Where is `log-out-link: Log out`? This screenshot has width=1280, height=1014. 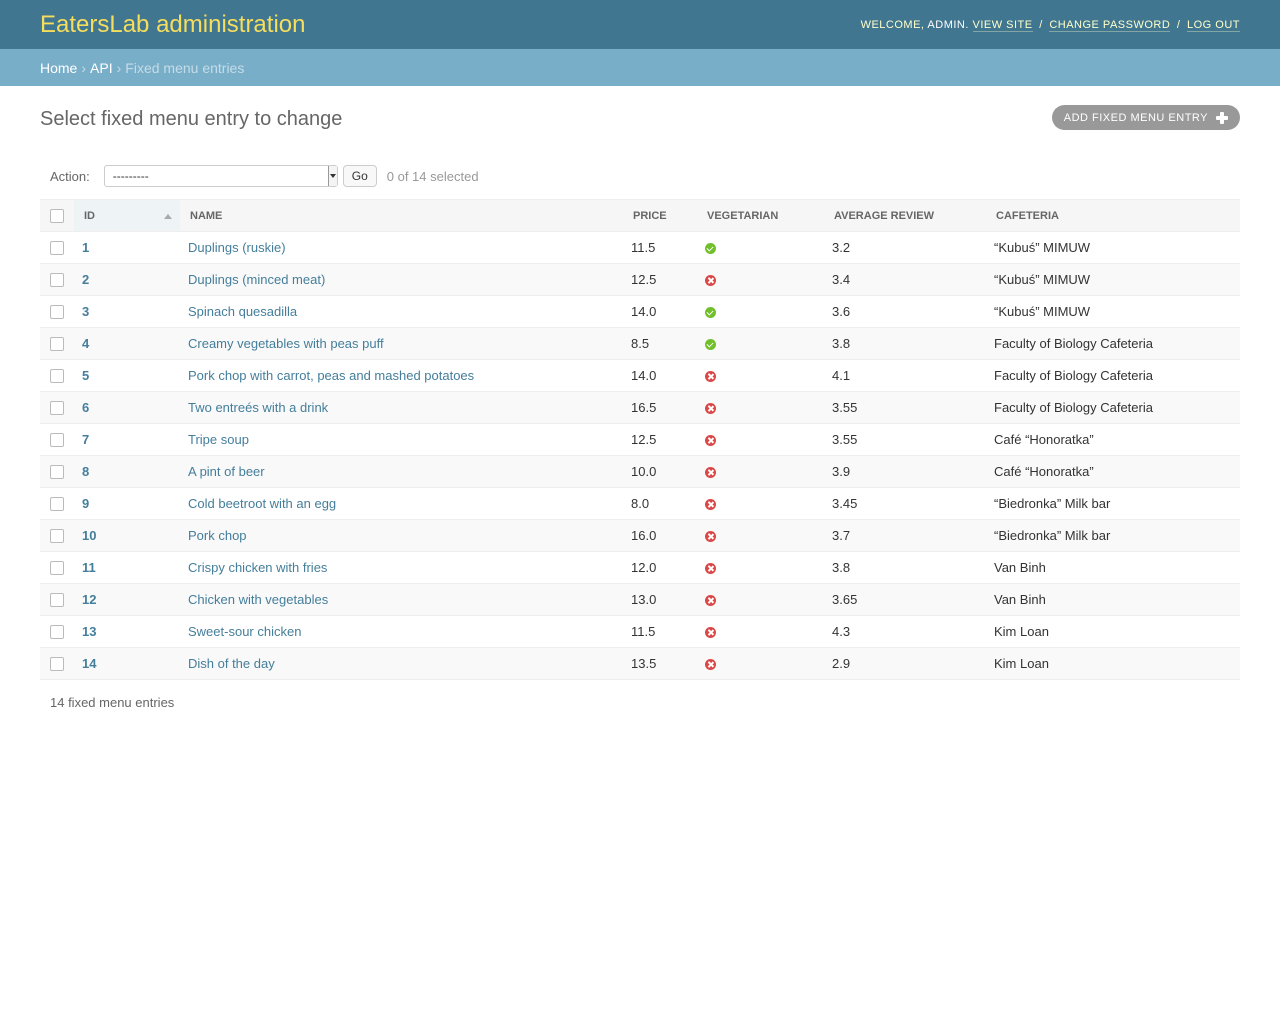 log-out-link: Log out is located at coordinates (1213, 25).